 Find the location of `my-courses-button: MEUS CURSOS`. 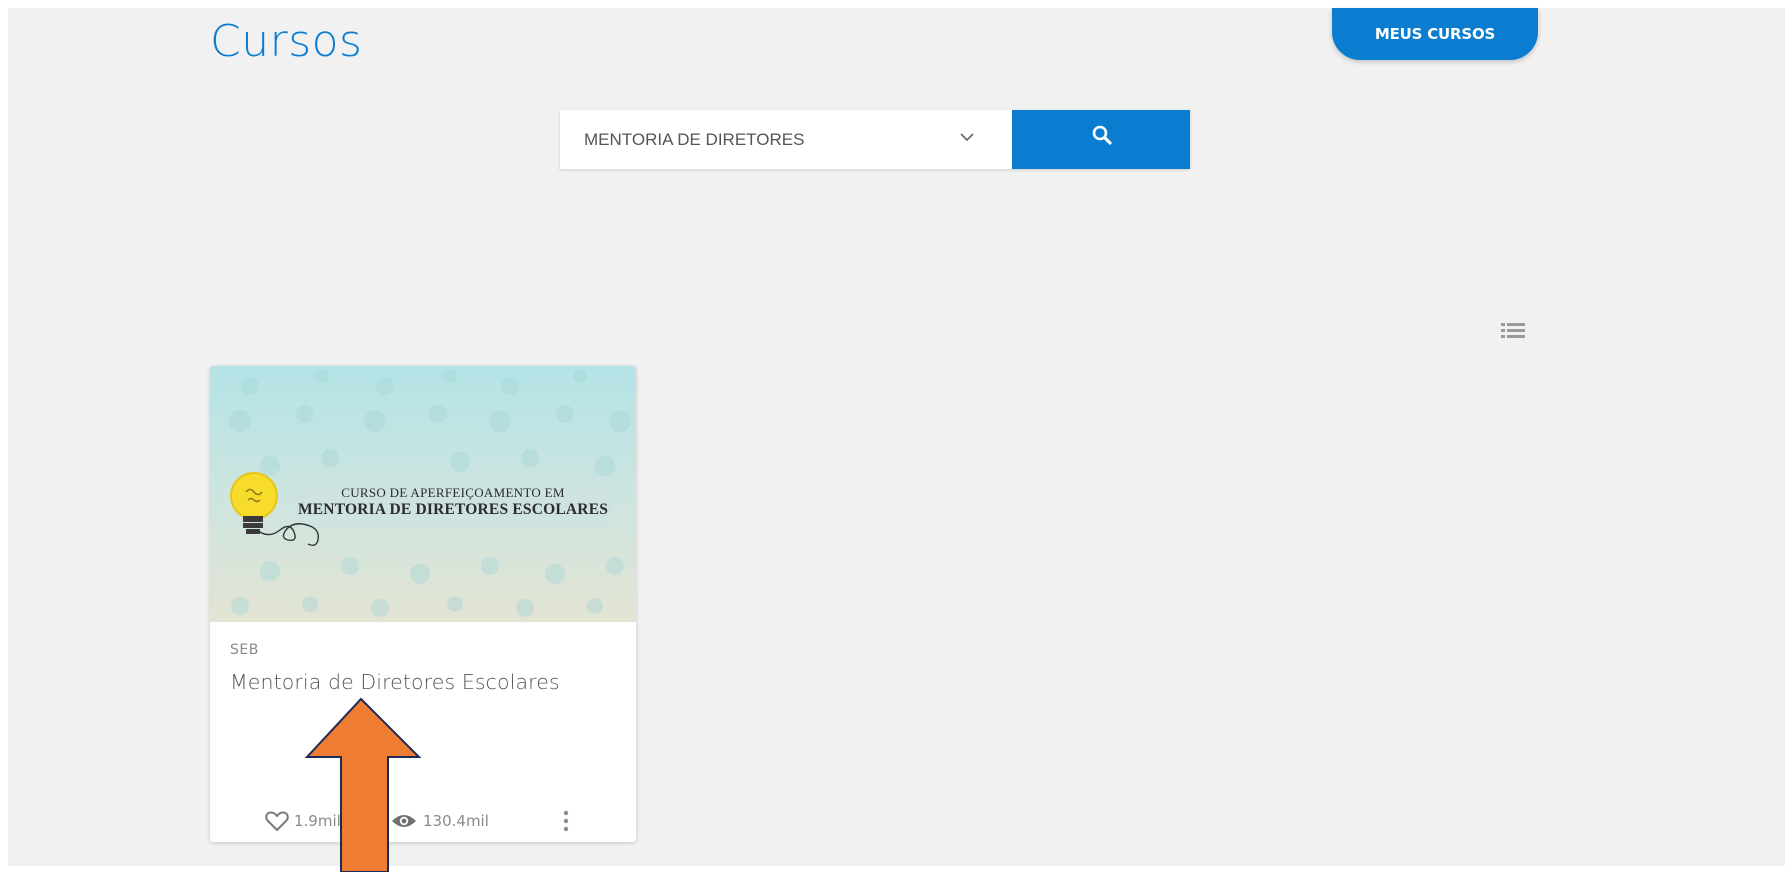

my-courses-button: MEUS CURSOS is located at coordinates (1435, 34).